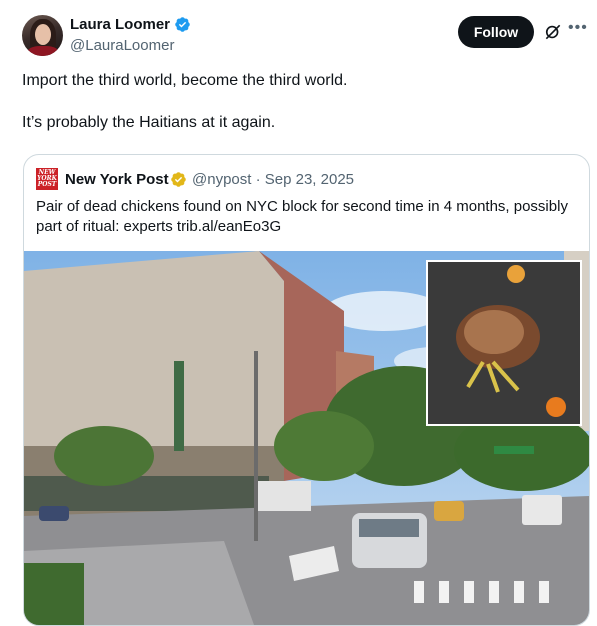 This screenshot has width=597, height=626. I want to click on dead-chicken-inset-image, so click(504, 343).